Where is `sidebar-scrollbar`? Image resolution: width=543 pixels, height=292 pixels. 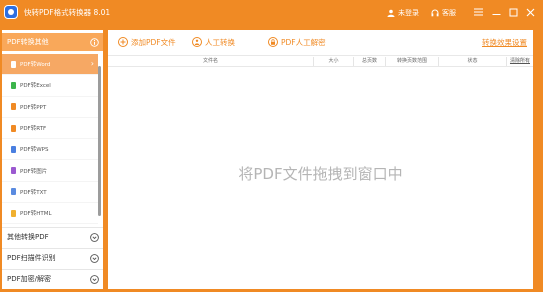
sidebar-scrollbar is located at coordinates (99, 141).